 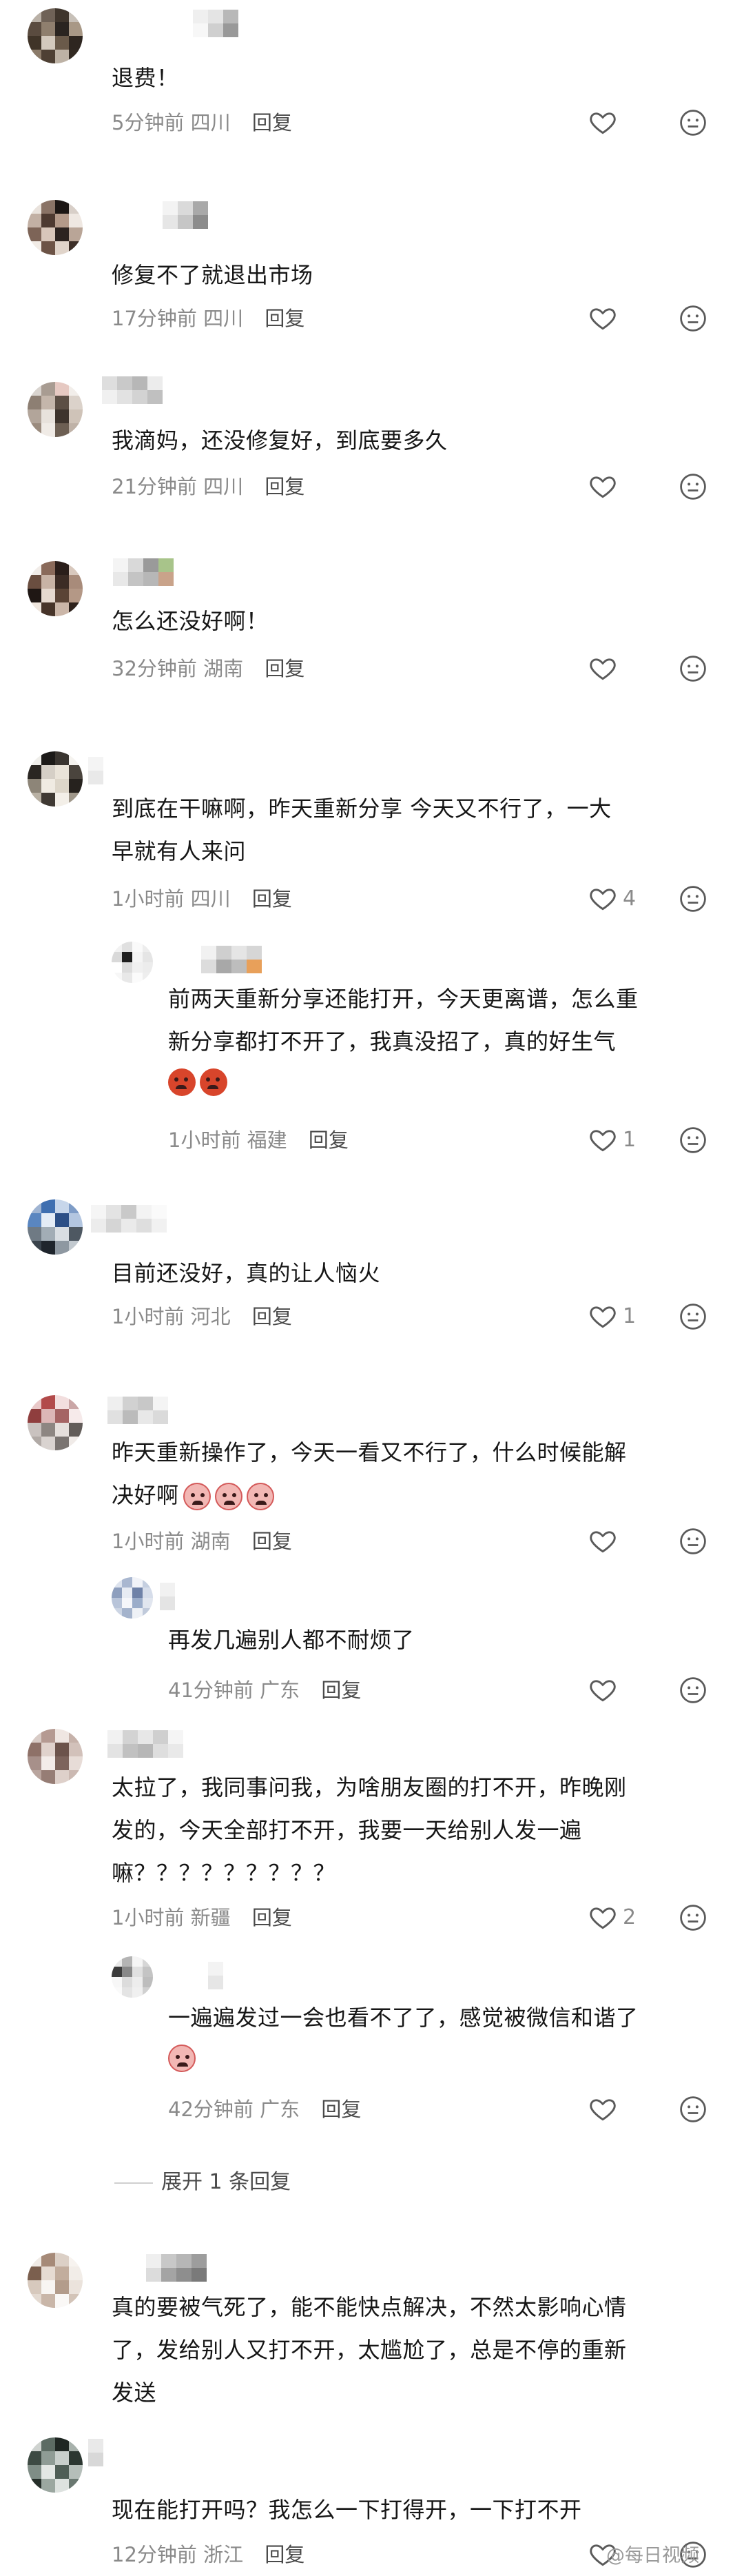 What do you see at coordinates (226, 2182) in the screenshot?
I see `expand-replies-button: 展开 1 条回复` at bounding box center [226, 2182].